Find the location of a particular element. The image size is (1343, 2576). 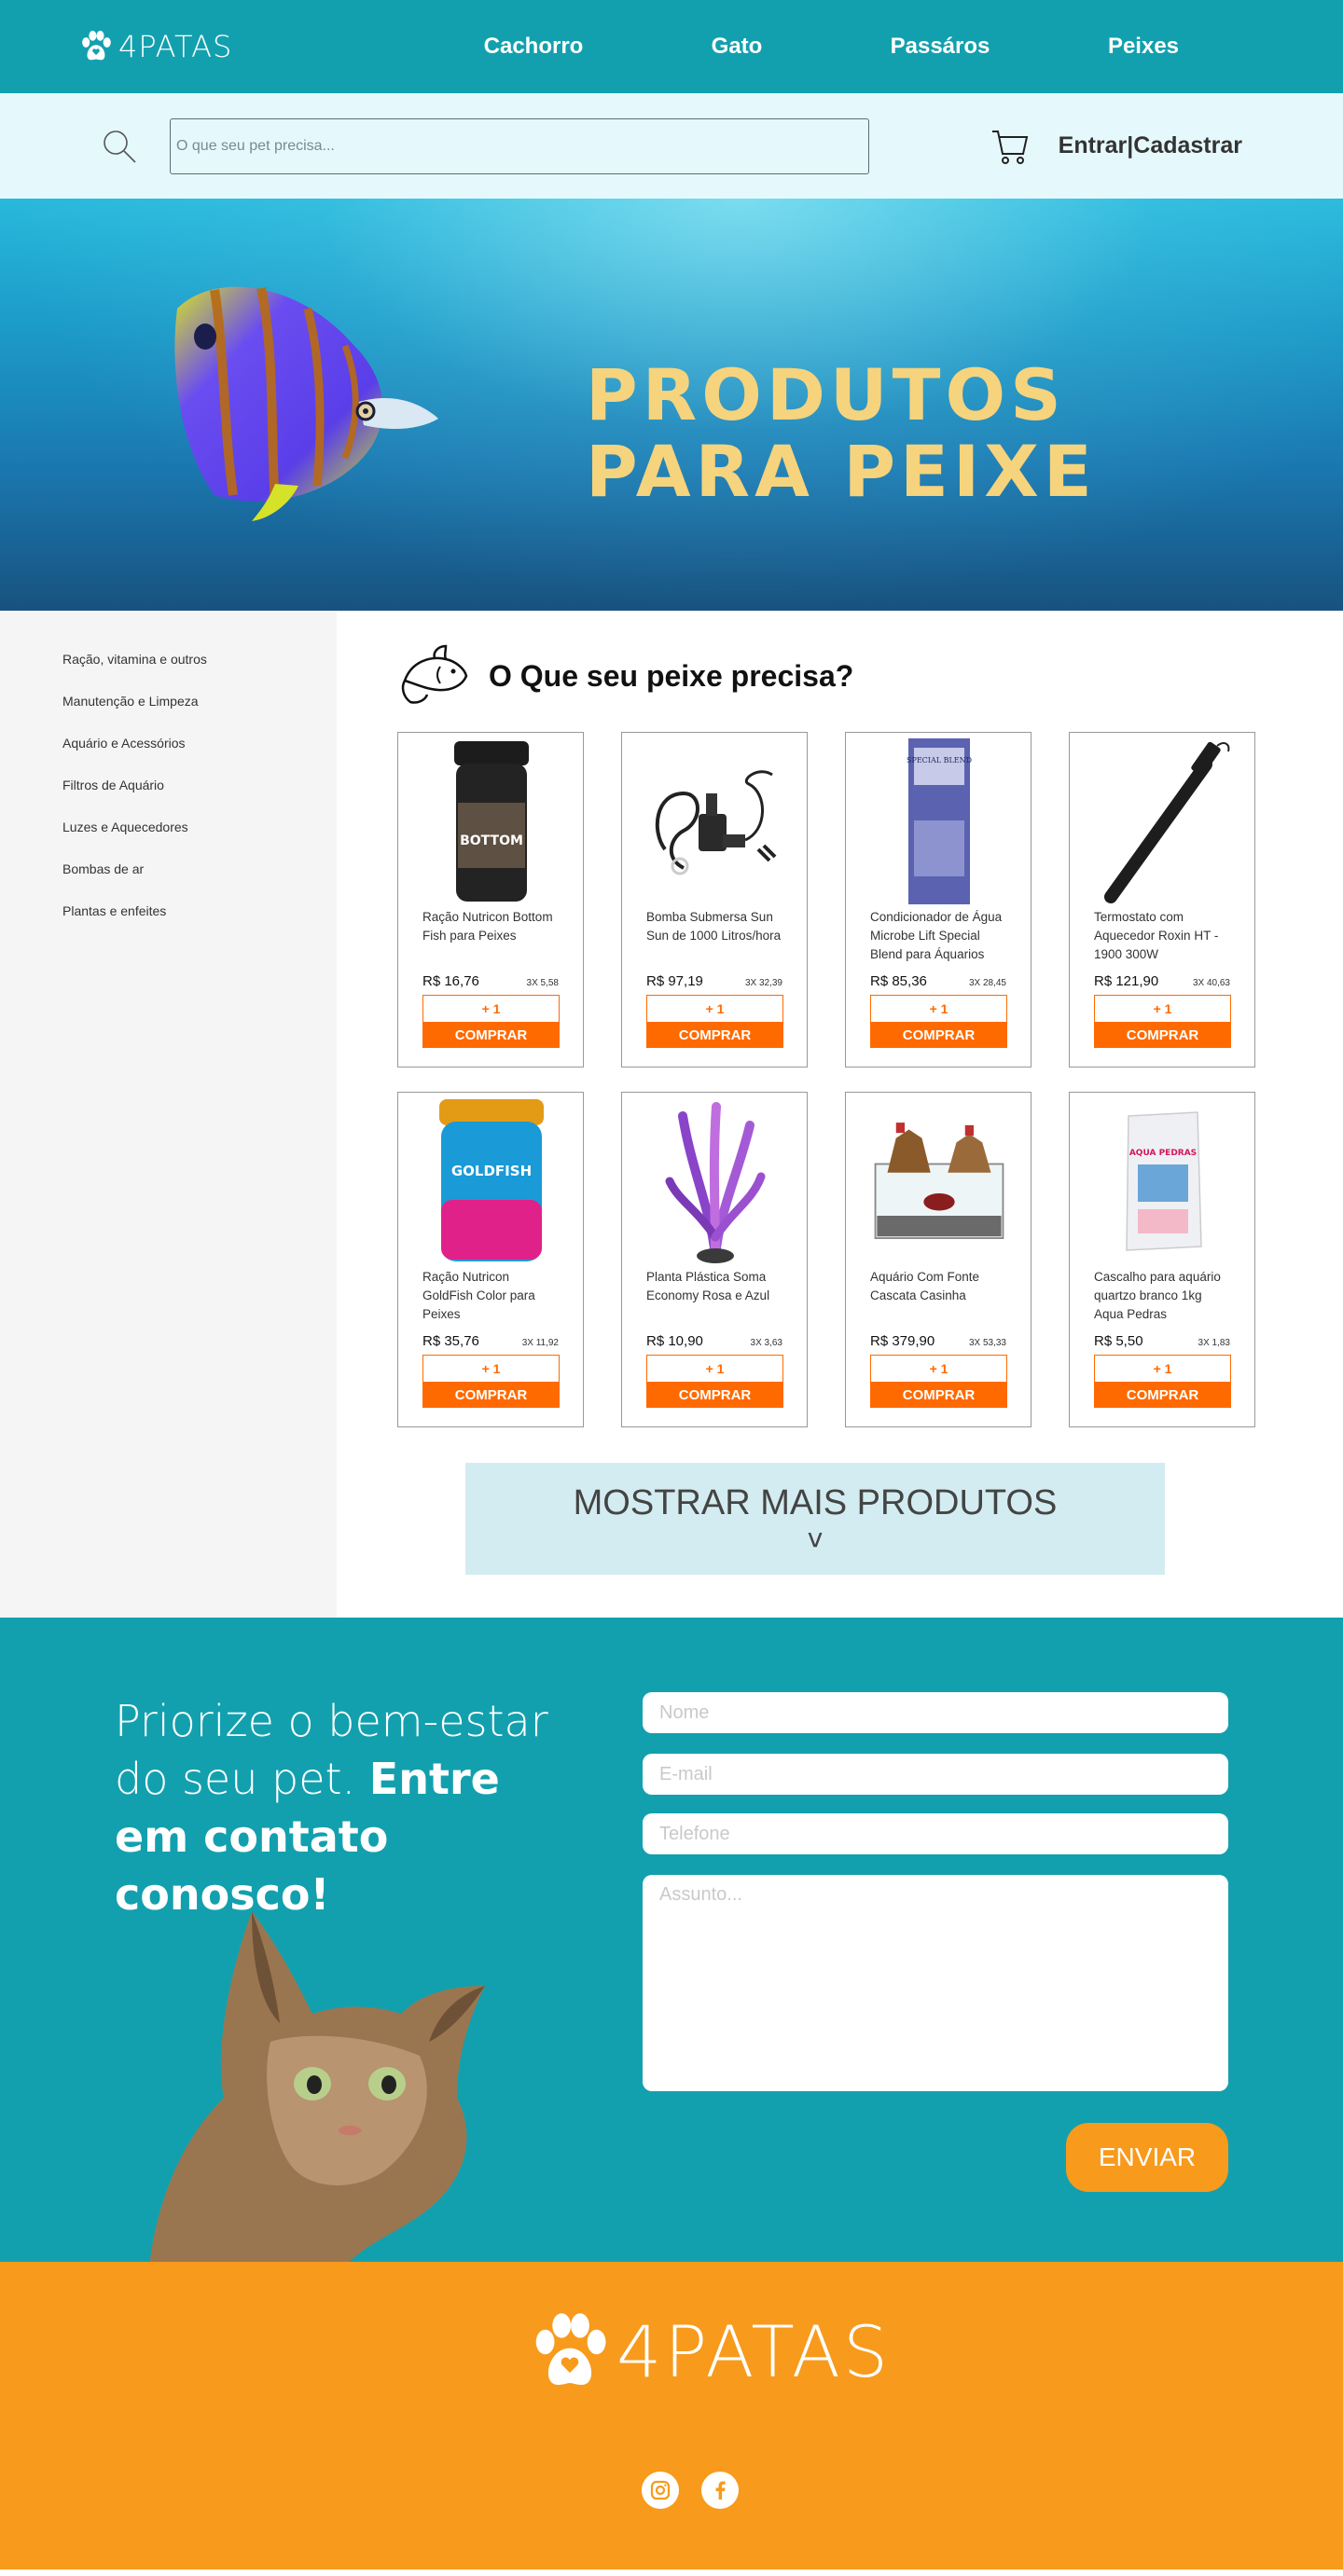

product-image: AQUA PEDRAS is located at coordinates (1163, 1181).